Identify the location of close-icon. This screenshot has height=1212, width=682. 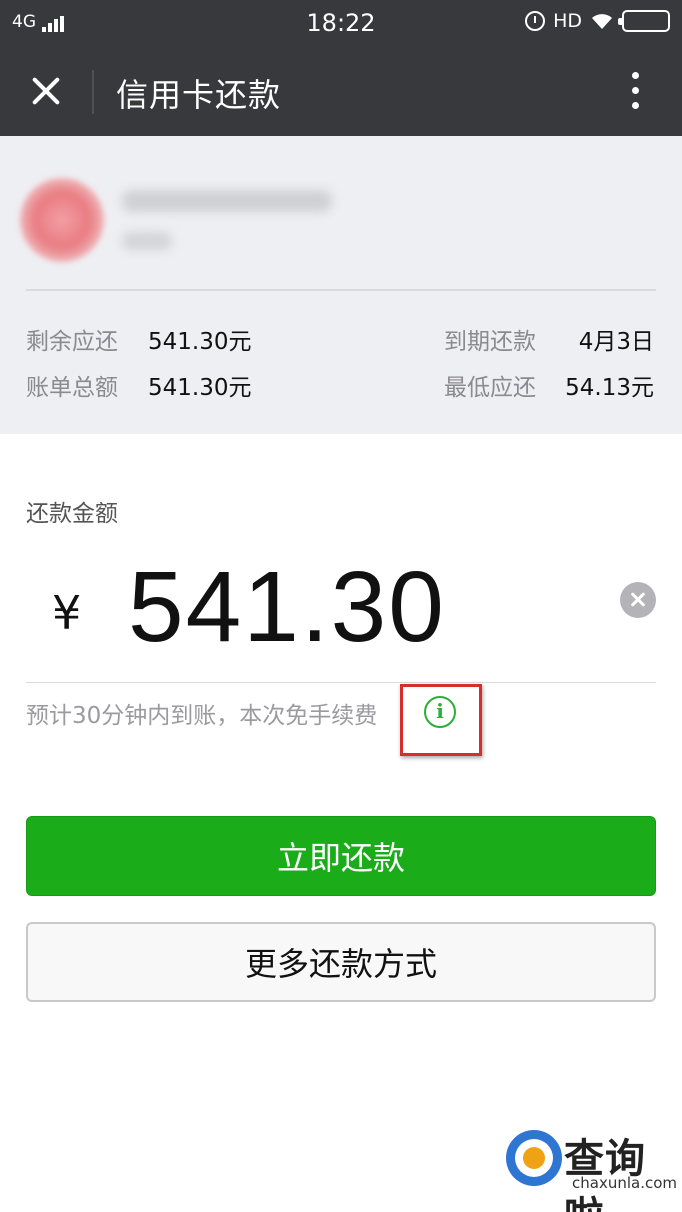
(46, 91).